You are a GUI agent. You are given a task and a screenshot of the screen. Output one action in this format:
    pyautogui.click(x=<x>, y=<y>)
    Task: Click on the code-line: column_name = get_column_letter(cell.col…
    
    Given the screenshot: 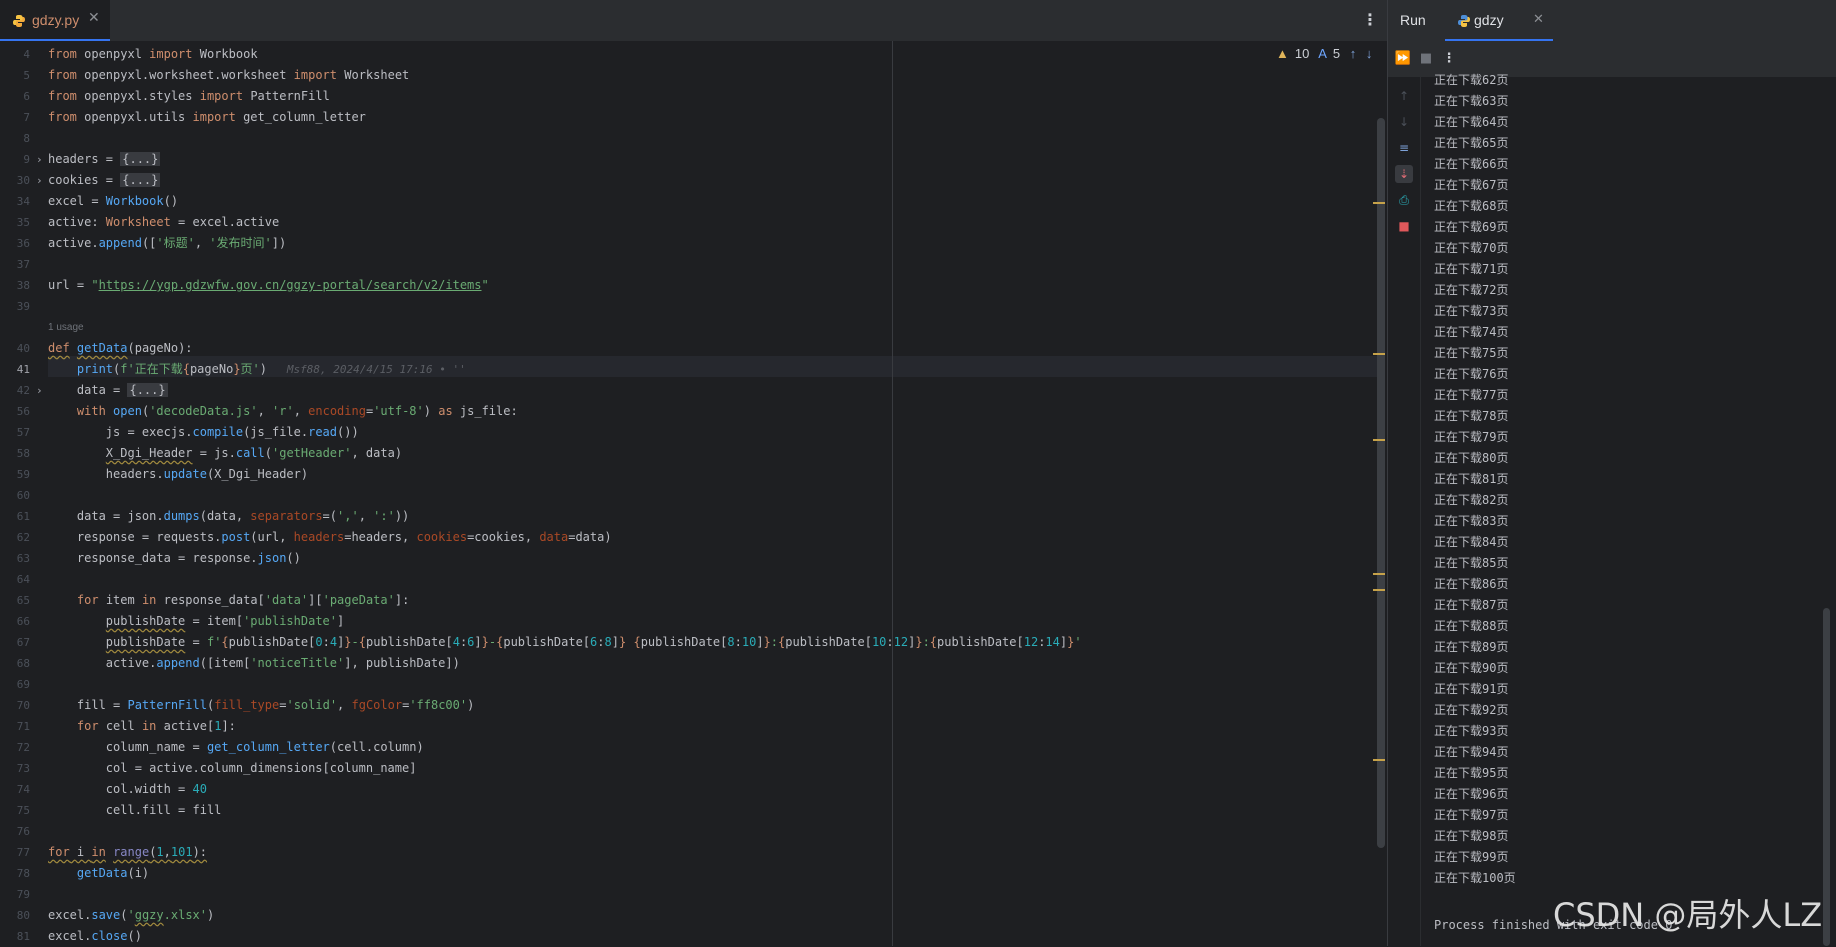 What is the action you would take?
    pyautogui.click(x=236, y=747)
    